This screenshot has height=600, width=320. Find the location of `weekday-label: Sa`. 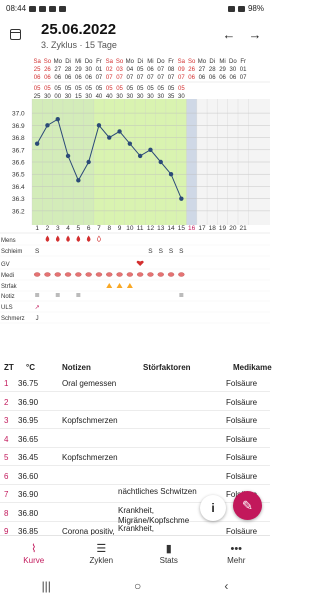

weekday-label: Sa is located at coordinates (182, 62).